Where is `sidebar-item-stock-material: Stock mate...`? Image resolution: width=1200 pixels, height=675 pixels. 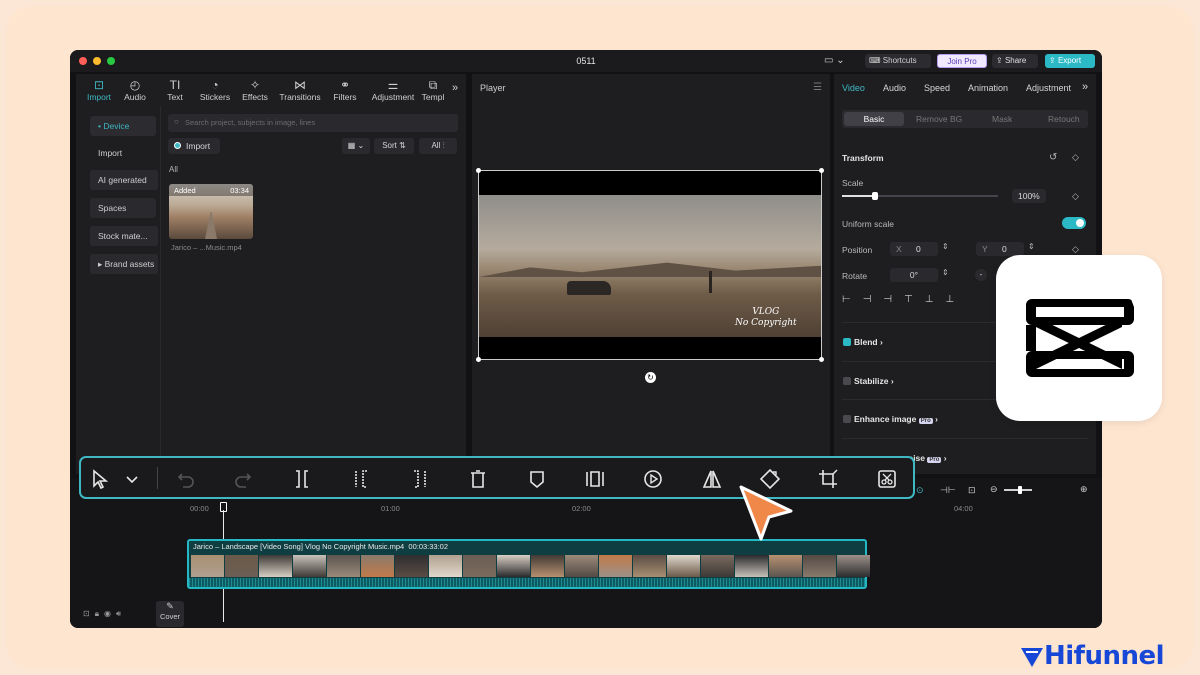 sidebar-item-stock-material: Stock mate... is located at coordinates (124, 236).